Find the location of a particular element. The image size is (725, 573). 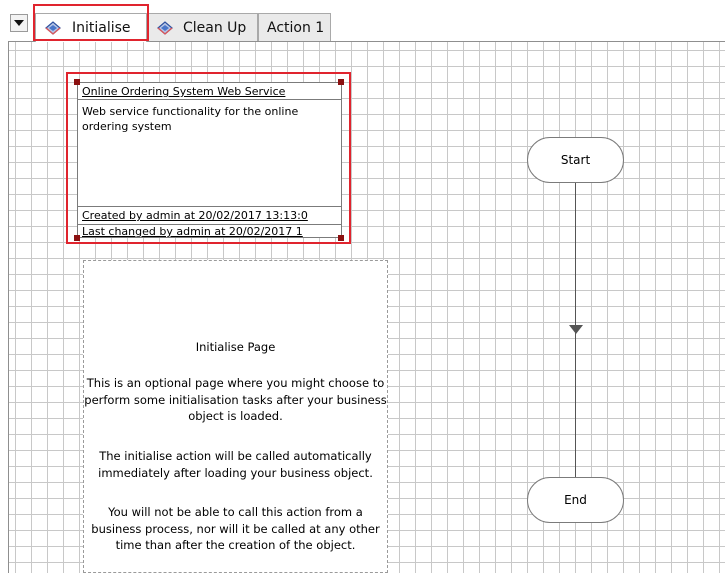

end-stage: End is located at coordinates (575, 500).